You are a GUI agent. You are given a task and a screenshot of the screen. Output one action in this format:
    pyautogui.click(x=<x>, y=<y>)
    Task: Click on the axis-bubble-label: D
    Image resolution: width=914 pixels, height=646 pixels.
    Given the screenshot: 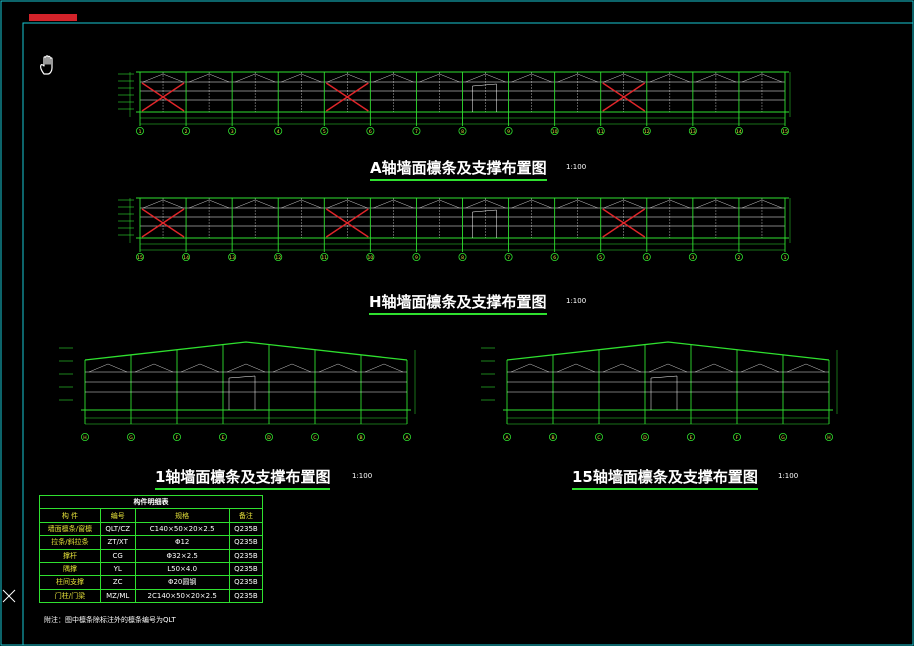 What is the action you would take?
    pyautogui.click(x=269, y=438)
    